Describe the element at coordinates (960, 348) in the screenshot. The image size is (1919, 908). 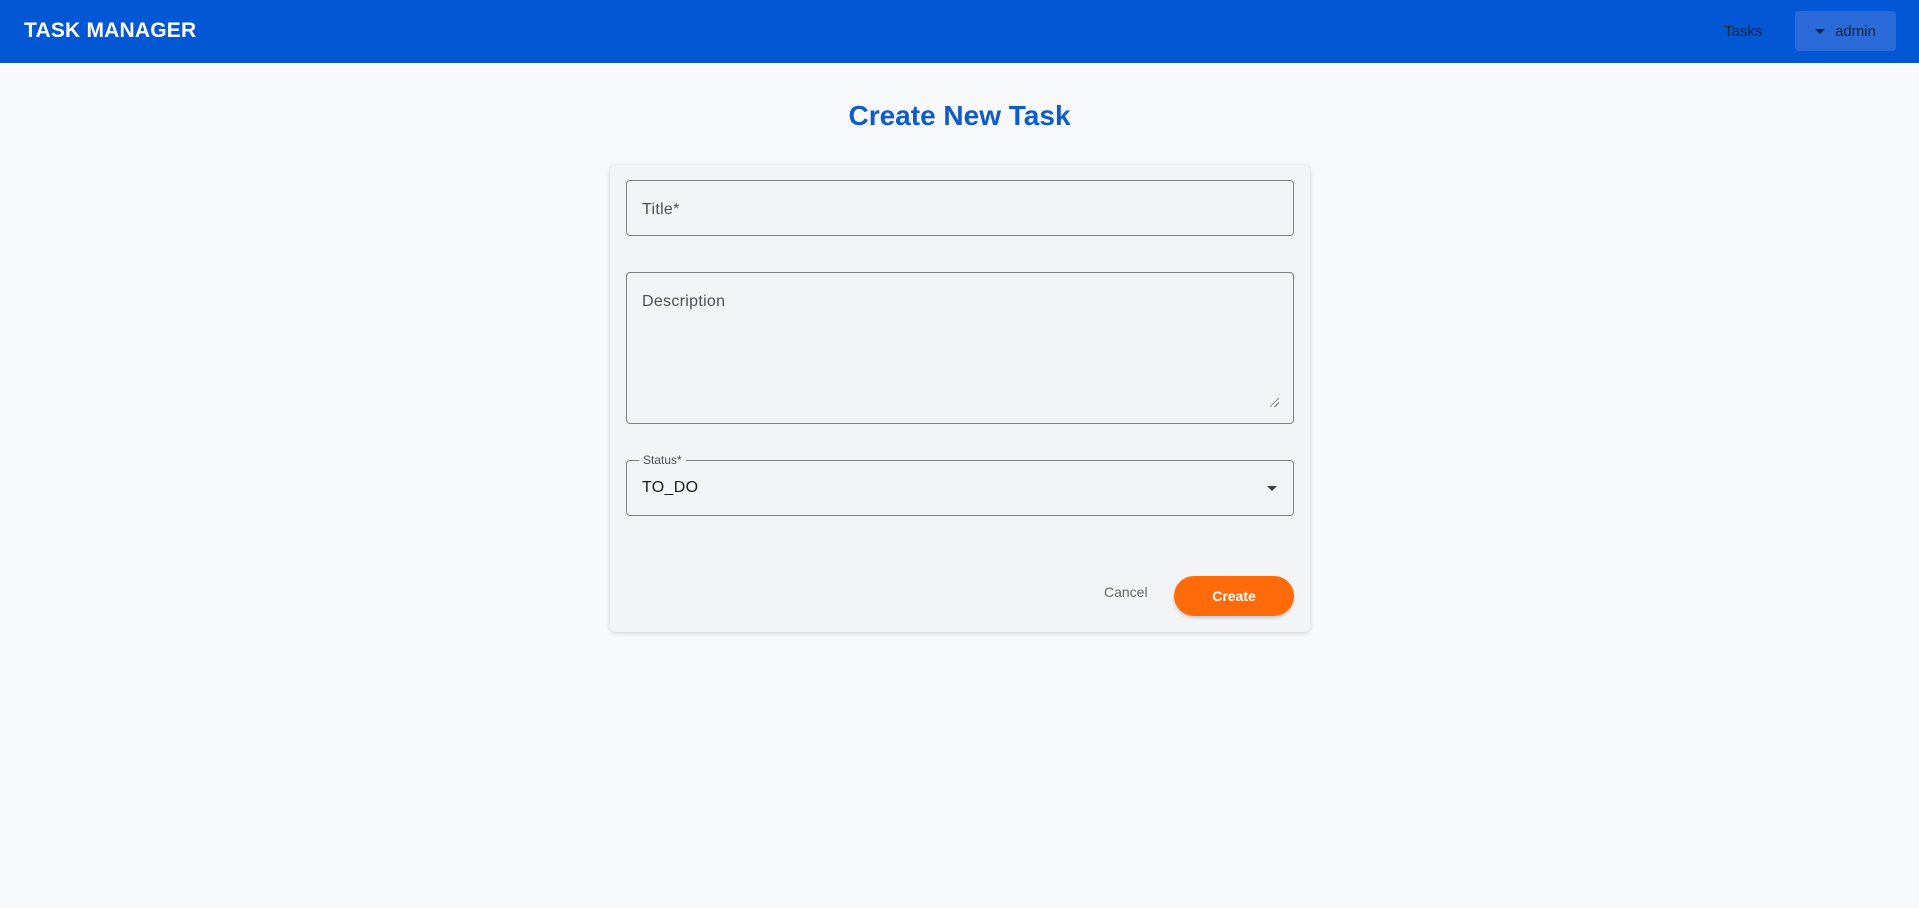
I see `description-field: Description` at that location.